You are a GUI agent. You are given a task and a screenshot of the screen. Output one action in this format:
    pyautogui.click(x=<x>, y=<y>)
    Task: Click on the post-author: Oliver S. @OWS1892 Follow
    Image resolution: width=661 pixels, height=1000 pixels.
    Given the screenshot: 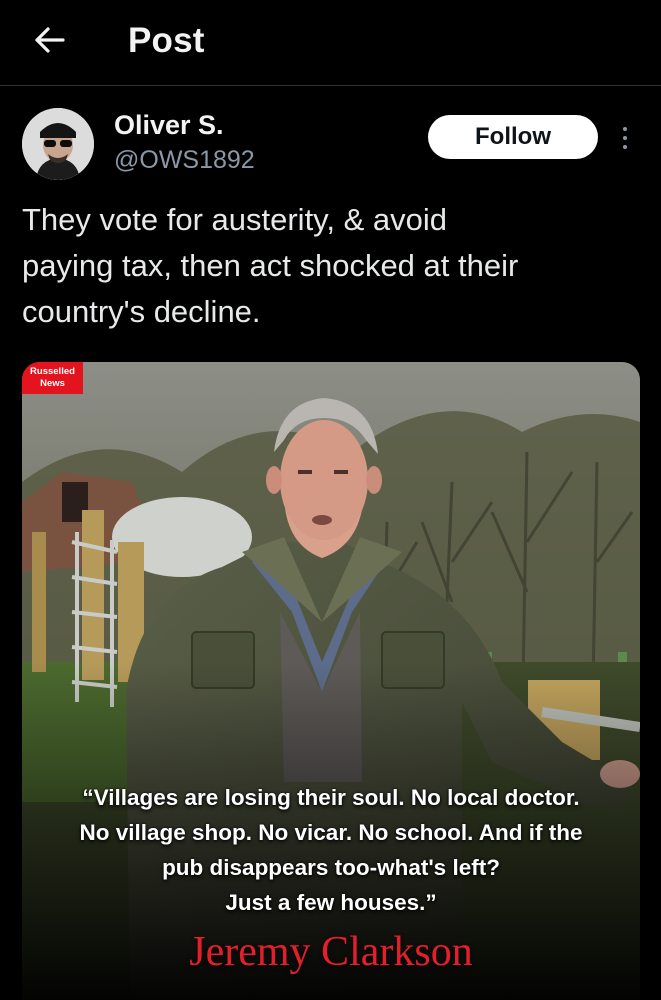 What is the action you would take?
    pyautogui.click(x=332, y=148)
    